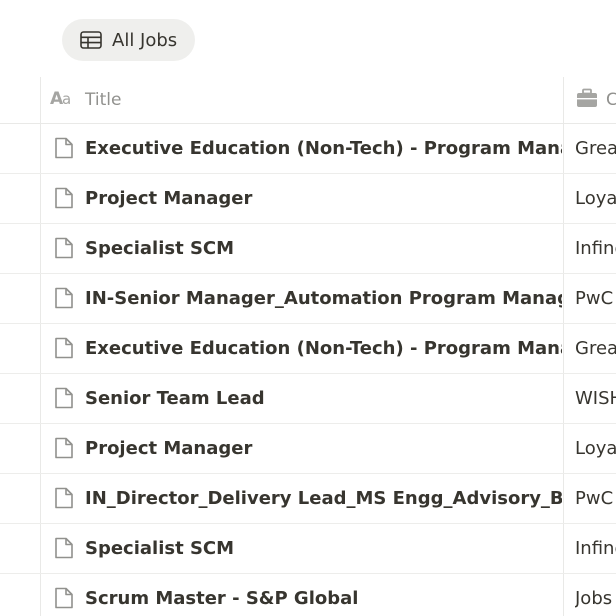 The height and width of the screenshot is (616, 616). I want to click on row-company: Jobs, so click(595, 595).